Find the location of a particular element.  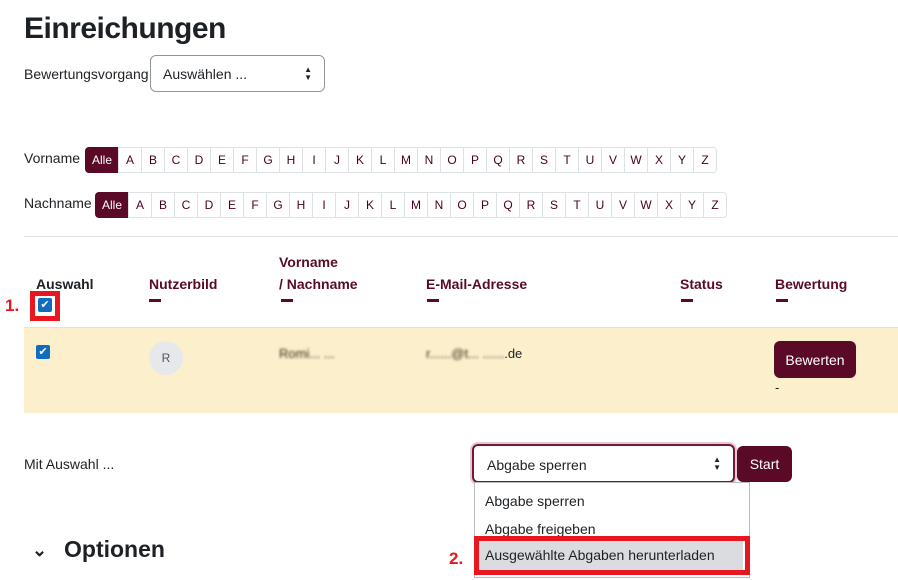

lastname-filter-letter-b: B is located at coordinates (163, 205).